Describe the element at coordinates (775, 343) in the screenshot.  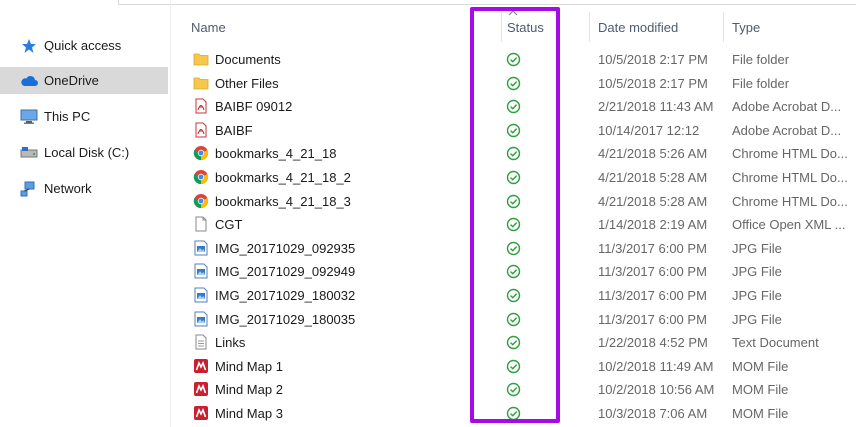
I see `file-type: Text Document` at that location.